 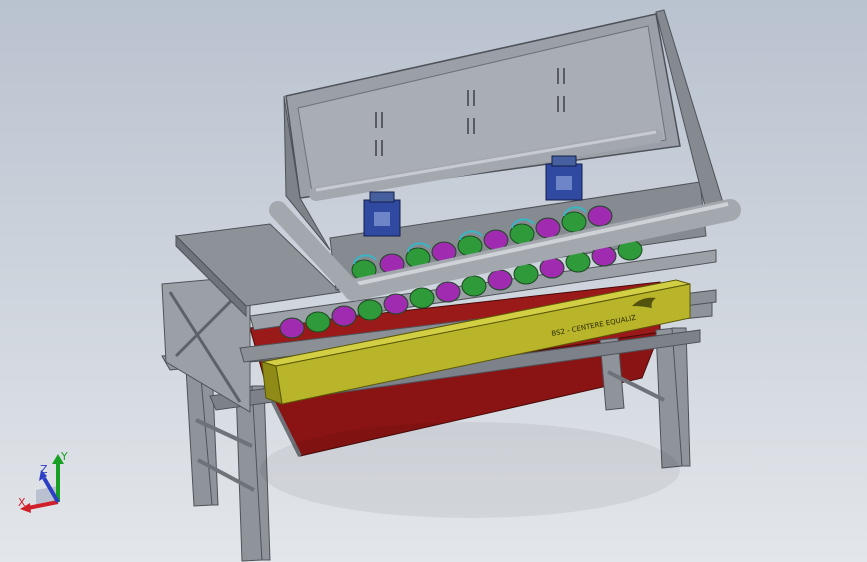 I want to click on floor-shadow, so click(x=470, y=470).